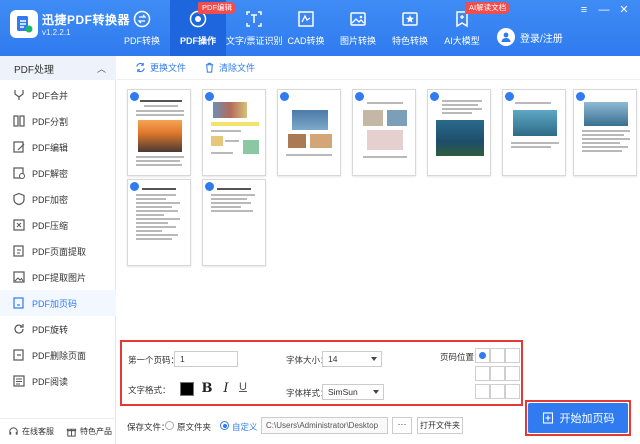  Describe the element at coordinates (194, 427) in the screenshot. I see `source-folder-label: 原文件夹` at that location.